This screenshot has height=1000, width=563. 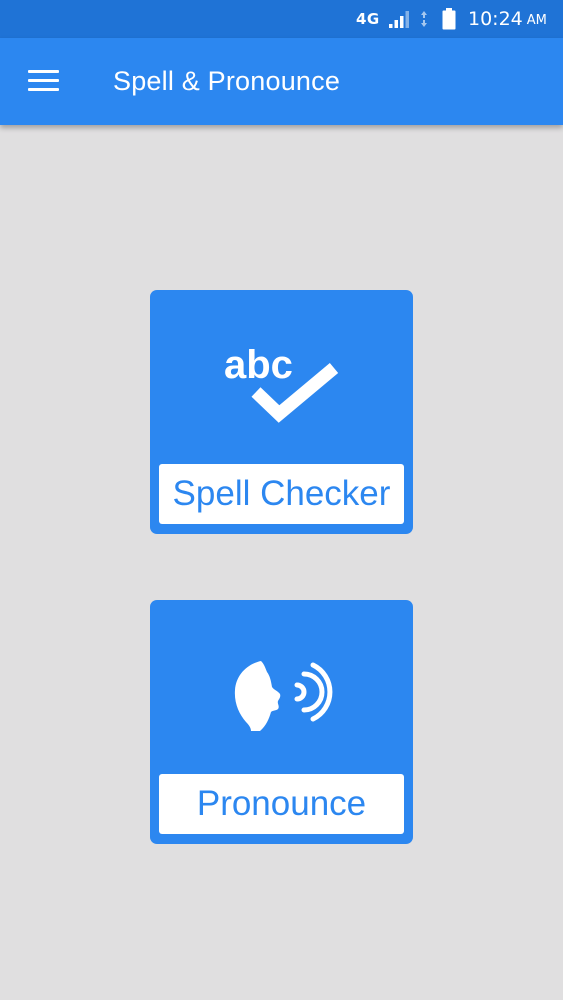 I want to click on speaking-head-icon, so click(x=281, y=685).